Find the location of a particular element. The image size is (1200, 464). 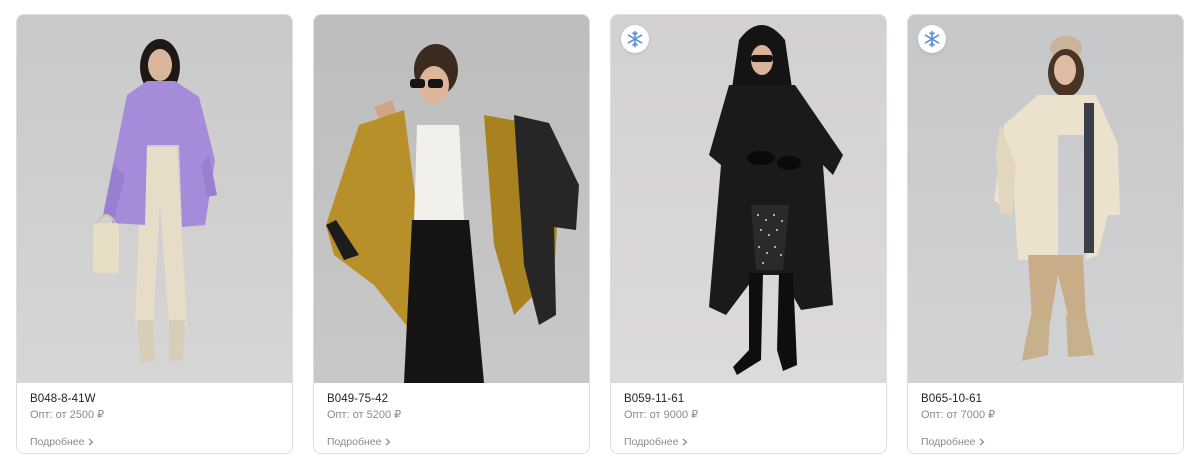

product-sku: B048-8-41W is located at coordinates (63, 399).